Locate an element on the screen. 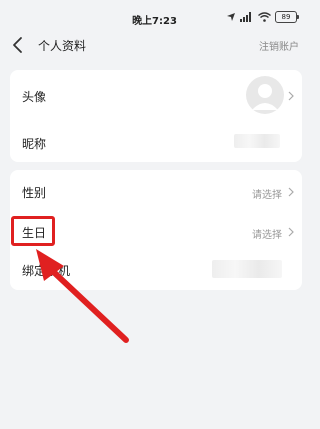  status-bar: 晚上7:23 89 is located at coordinates (154, 17).